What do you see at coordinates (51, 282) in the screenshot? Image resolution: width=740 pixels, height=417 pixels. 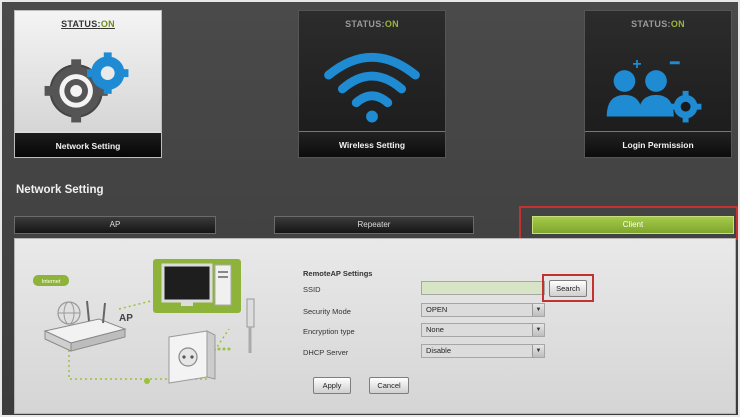 I see `internet-label: Internet` at bounding box center [51, 282].